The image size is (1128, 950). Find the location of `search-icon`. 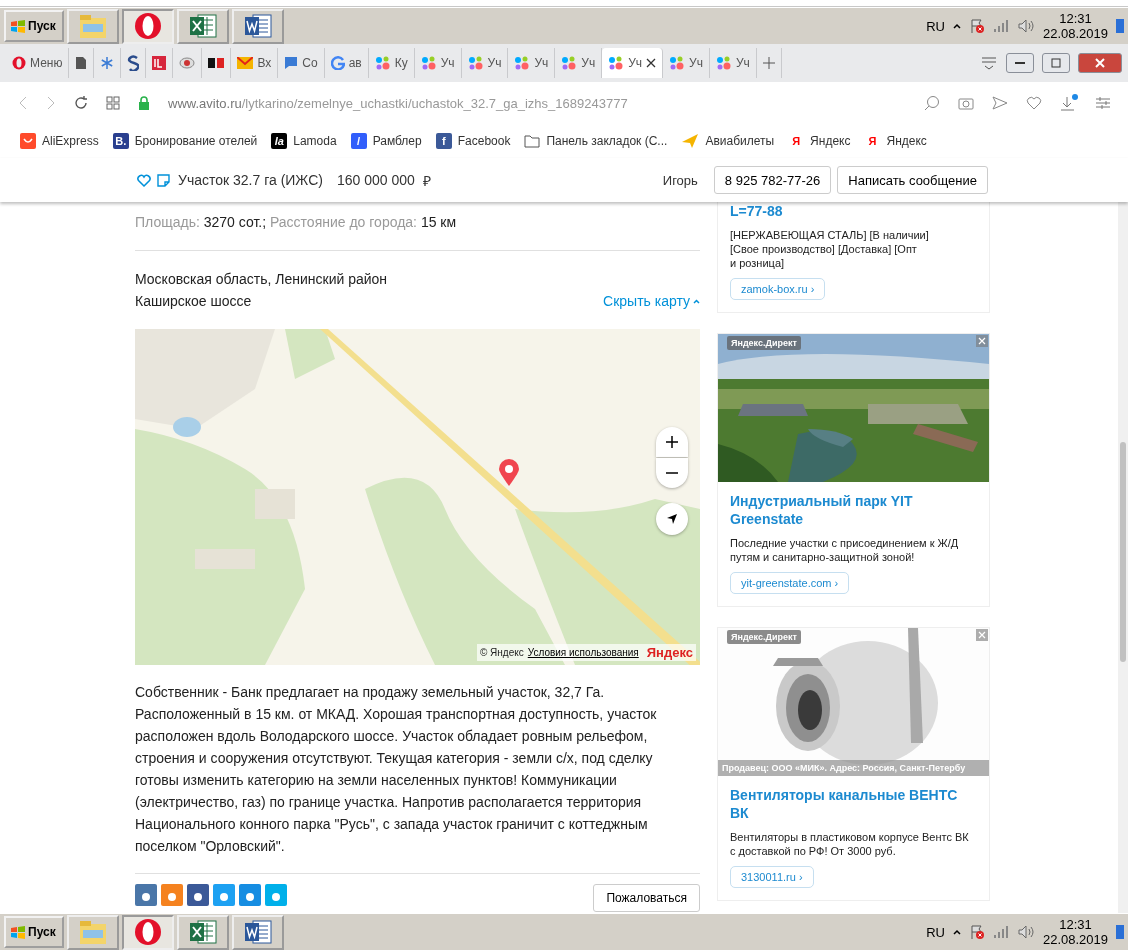

search-icon is located at coordinates (932, 103).